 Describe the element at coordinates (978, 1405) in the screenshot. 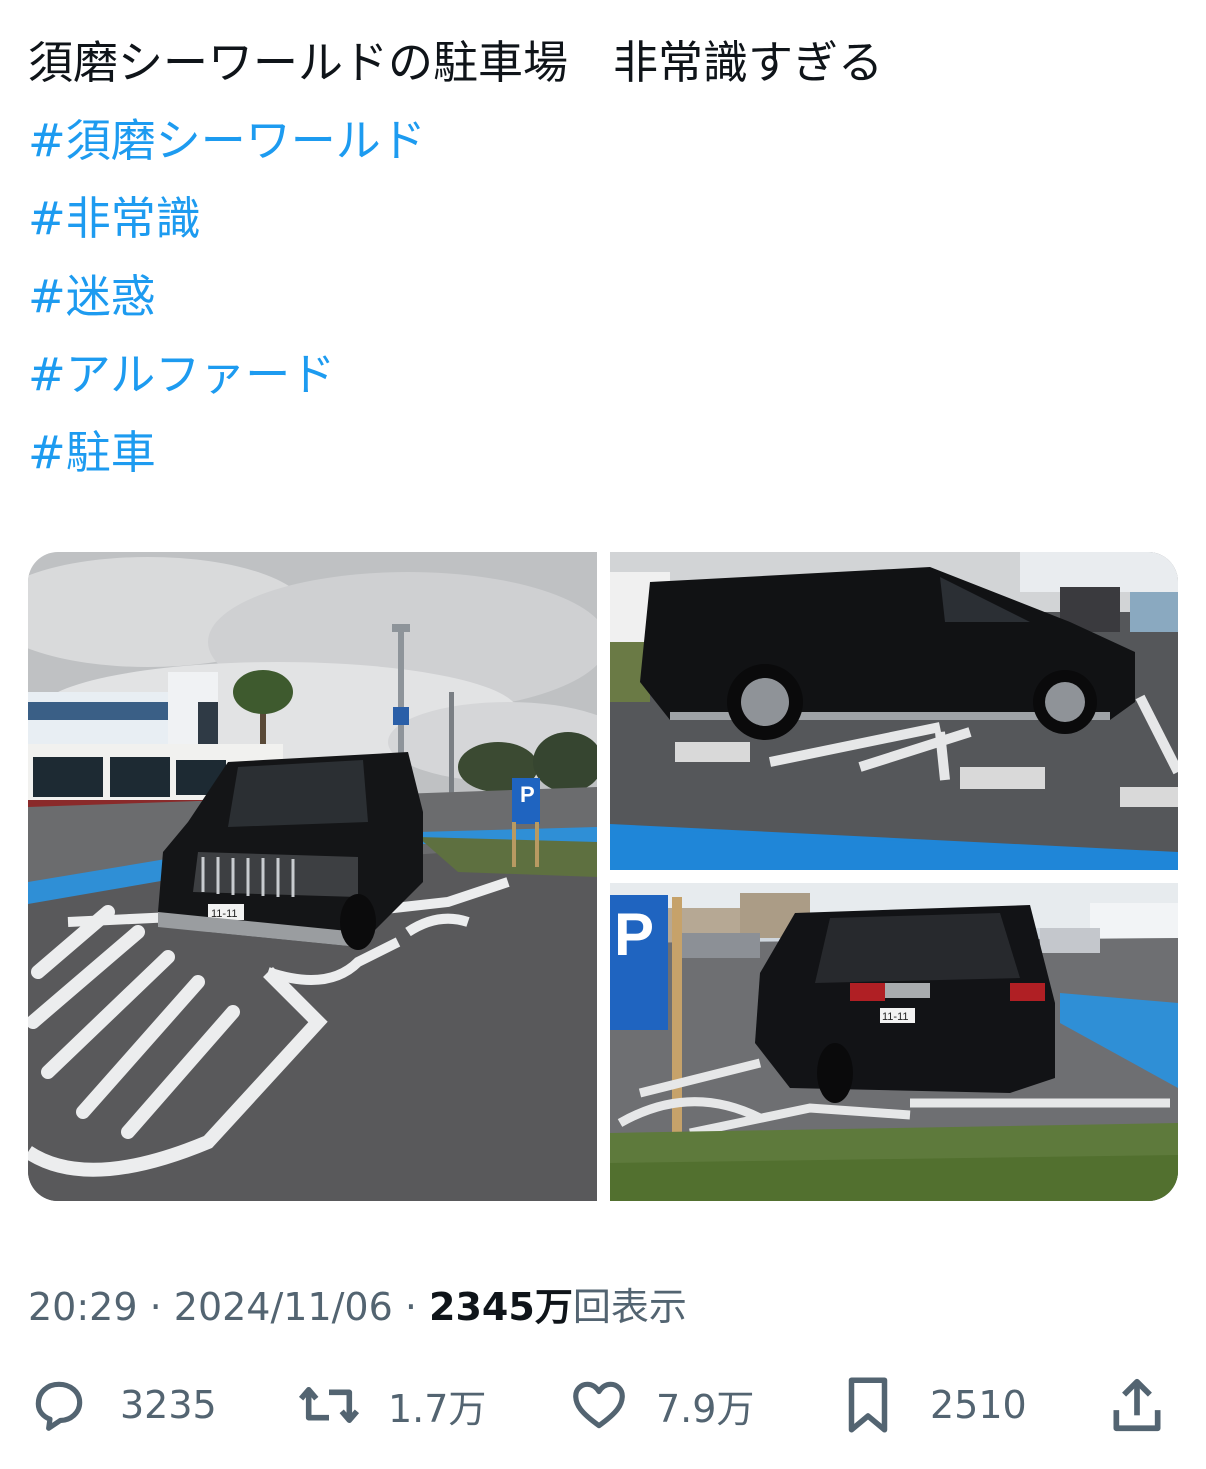

I see `bookmark-count: 2510` at that location.